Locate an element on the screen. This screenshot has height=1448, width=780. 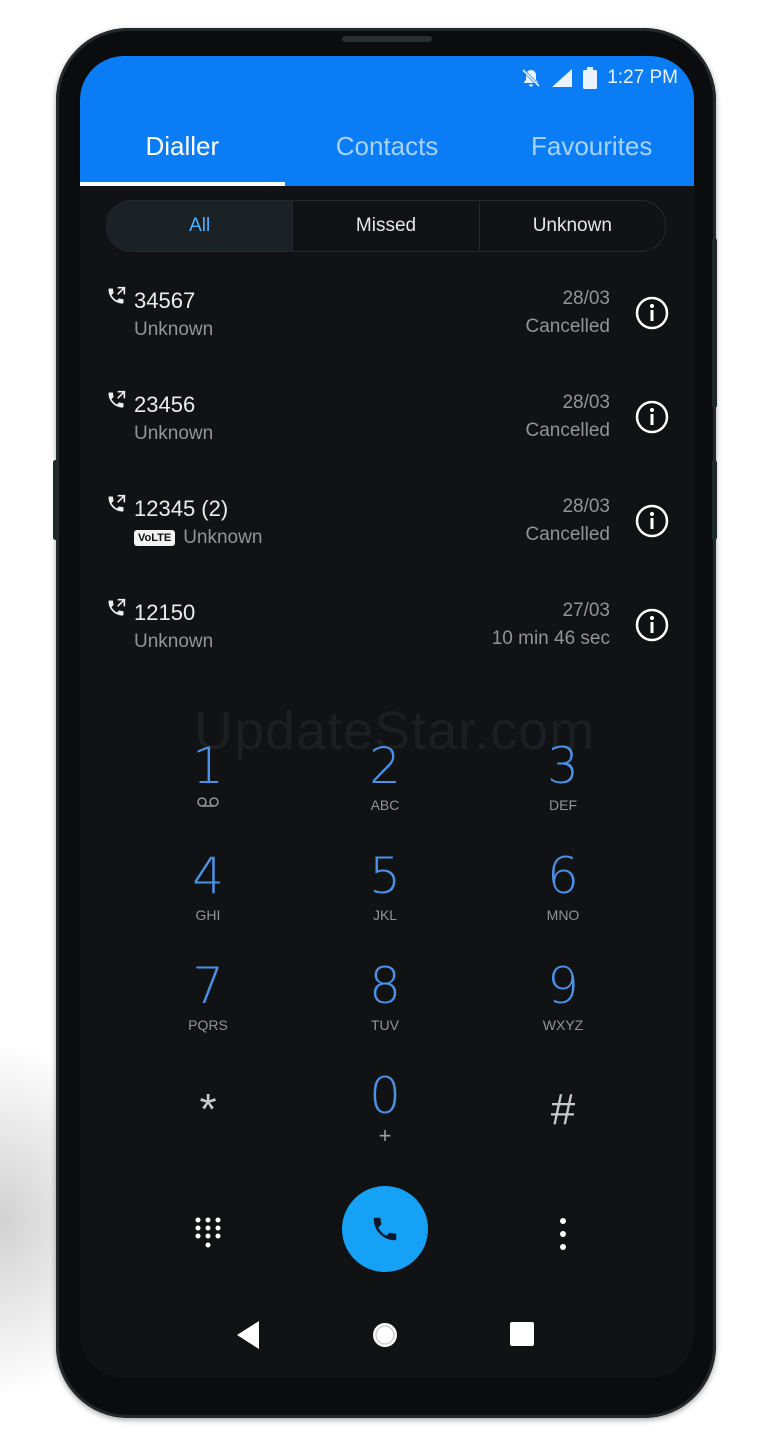
side-button-left is located at coordinates (55, 500).